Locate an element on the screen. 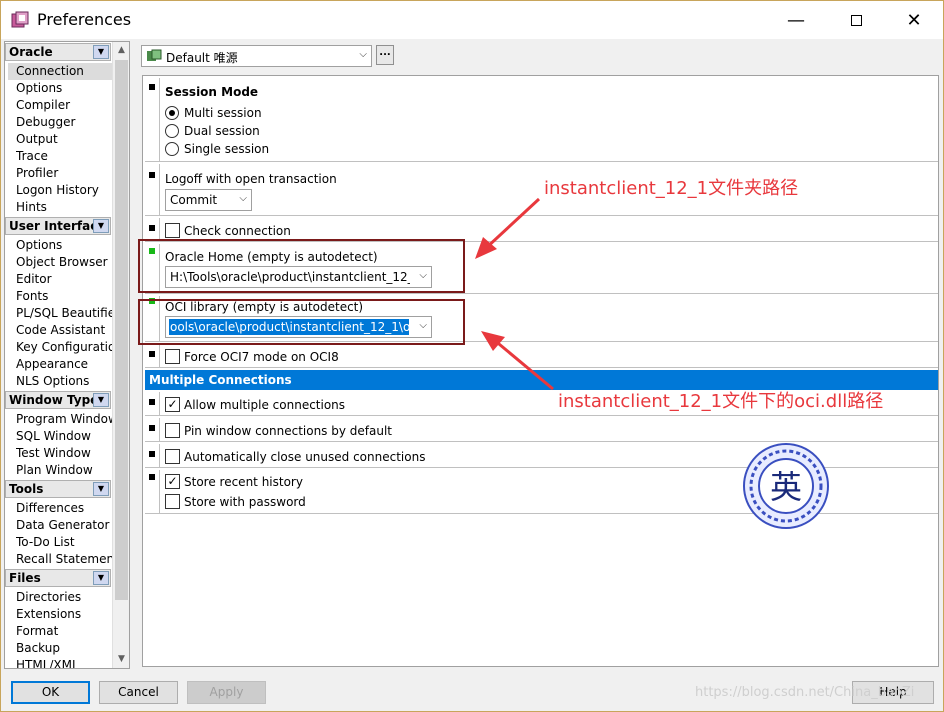 The image size is (944, 712). group-tools: Tools ▼ is located at coordinates (58, 489).